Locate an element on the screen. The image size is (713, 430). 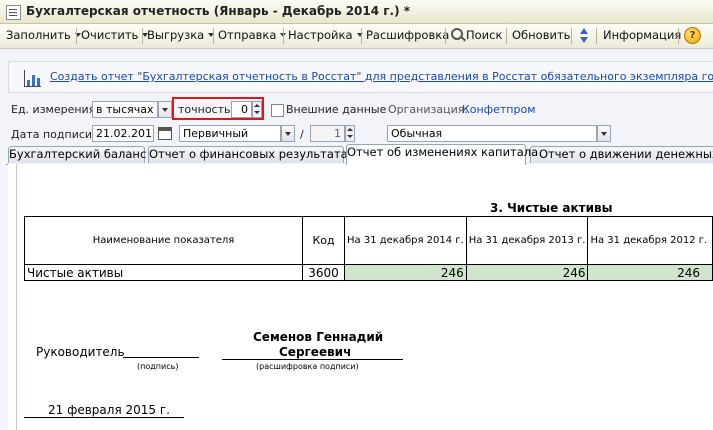
table-row: Чистые активы 3600 246 246 246 is located at coordinates (368, 272).